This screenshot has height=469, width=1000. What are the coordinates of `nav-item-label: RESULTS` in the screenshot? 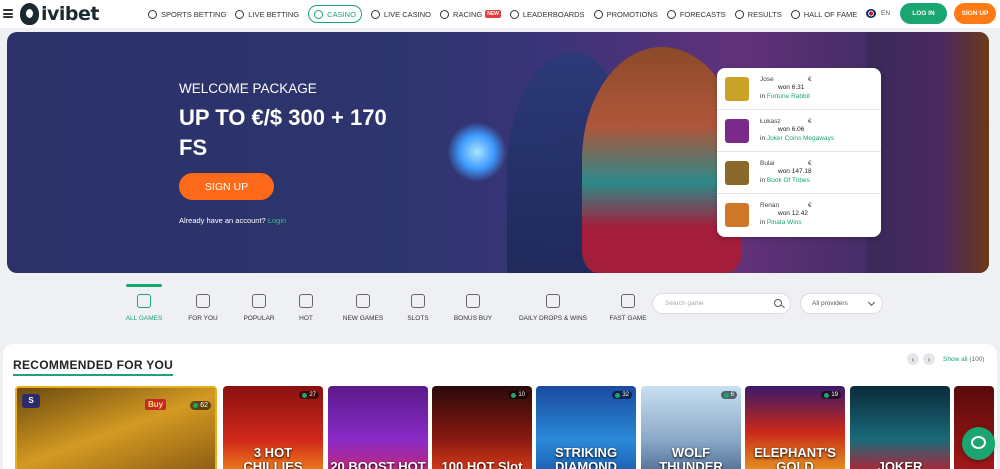 It's located at (764, 14).